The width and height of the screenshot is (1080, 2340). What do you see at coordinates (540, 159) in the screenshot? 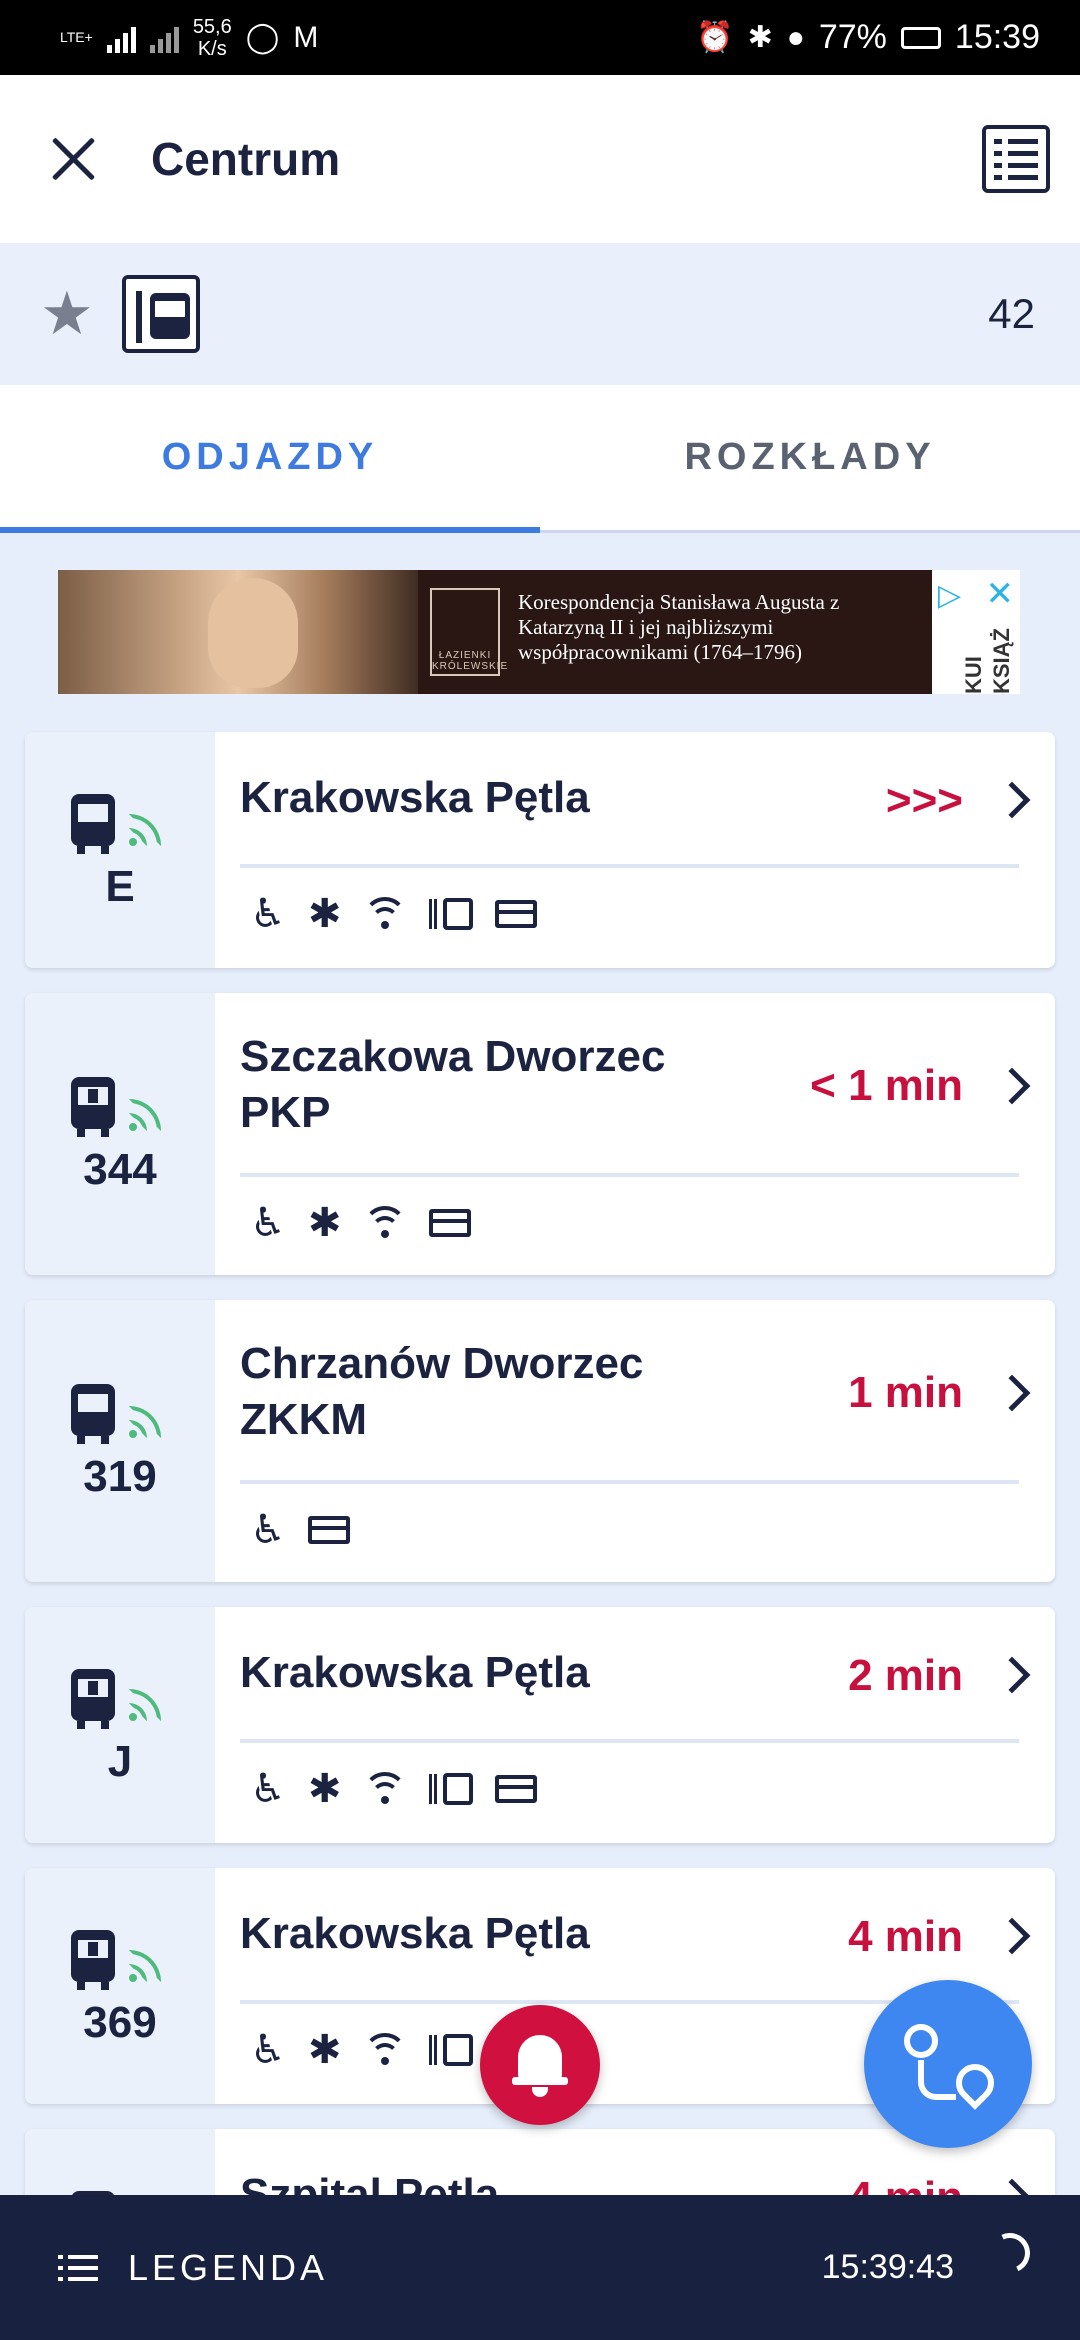
I see `top-app-bar: Centrum` at bounding box center [540, 159].